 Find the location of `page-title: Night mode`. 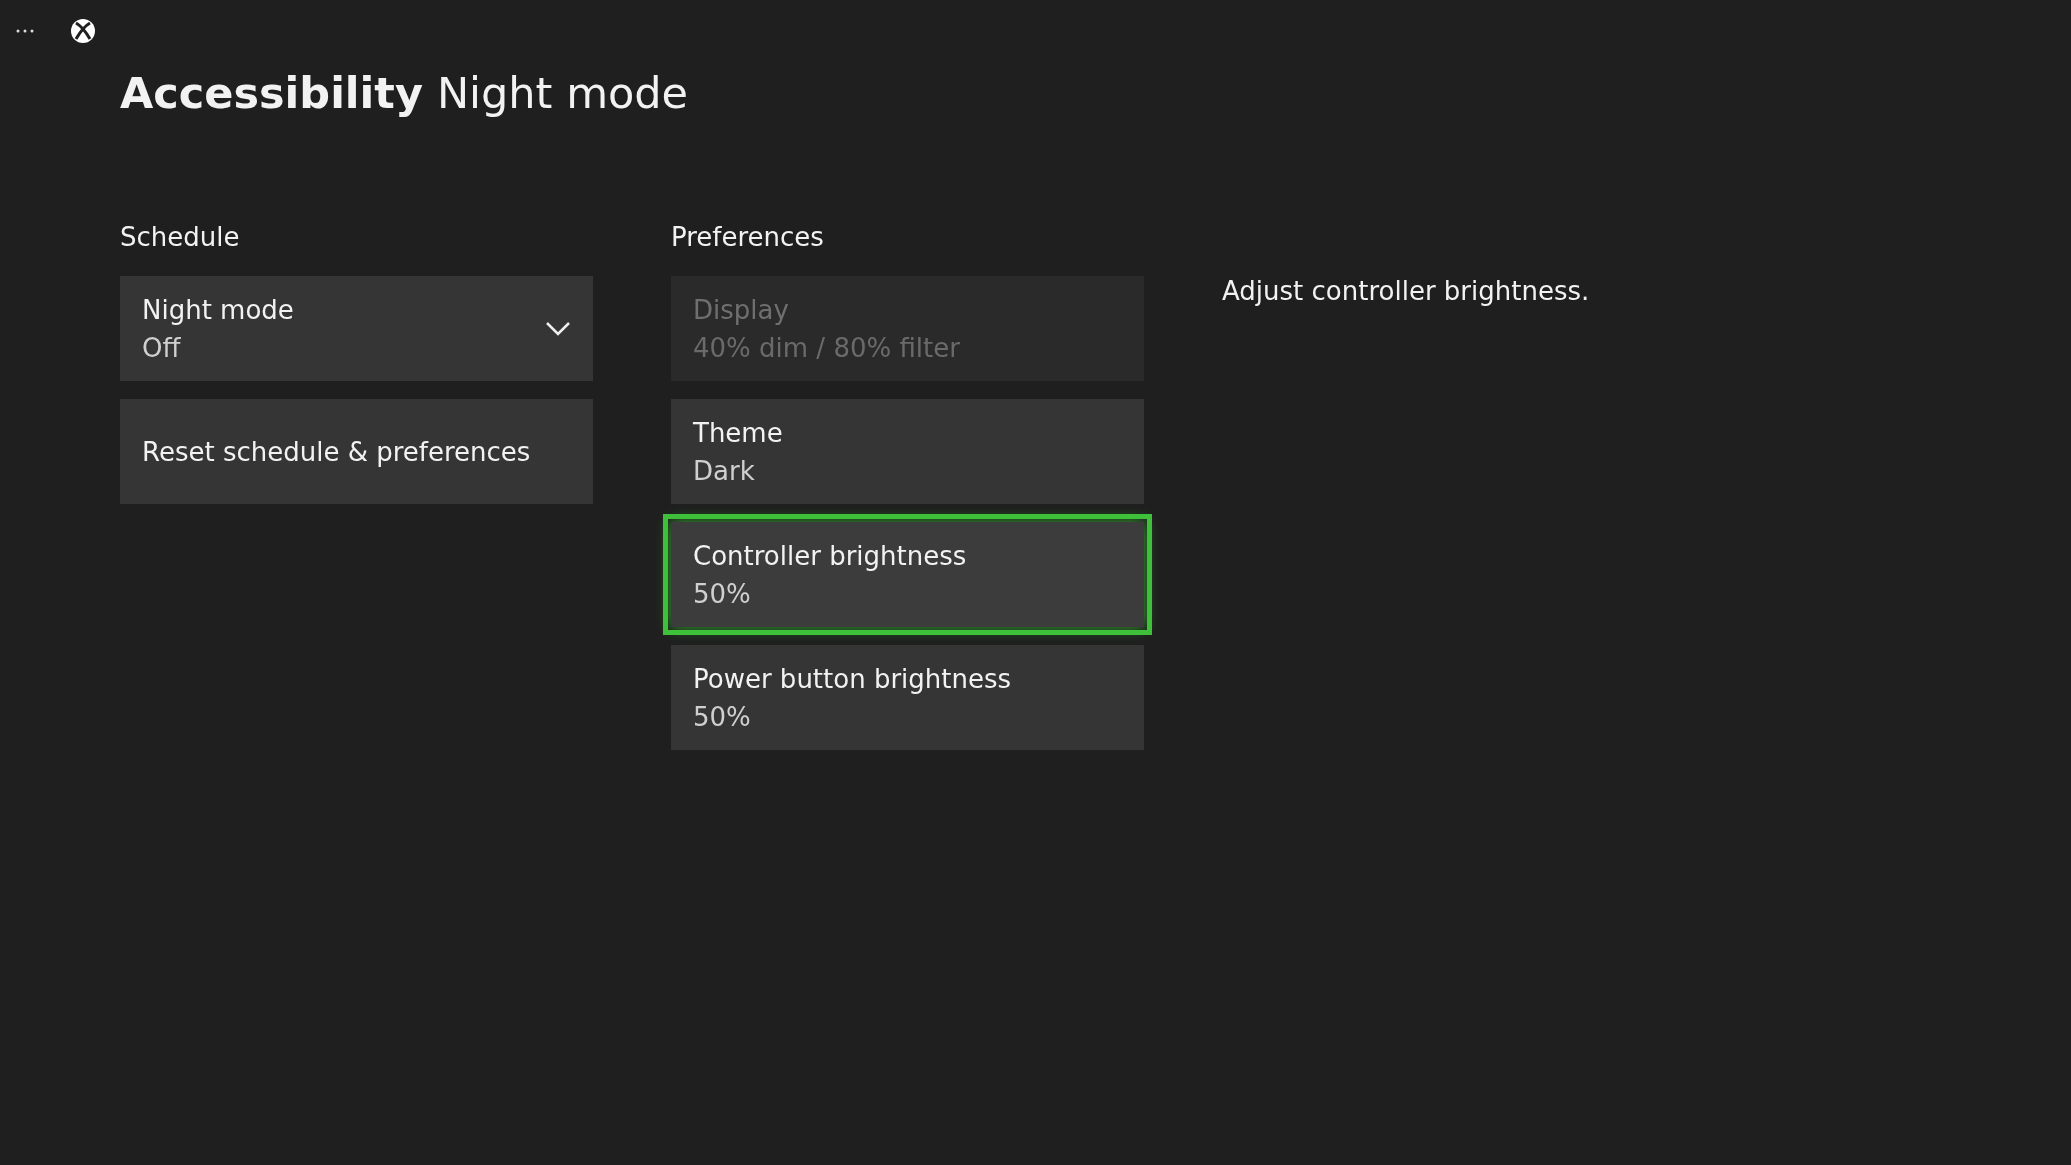

page-title: Night mode is located at coordinates (562, 93).